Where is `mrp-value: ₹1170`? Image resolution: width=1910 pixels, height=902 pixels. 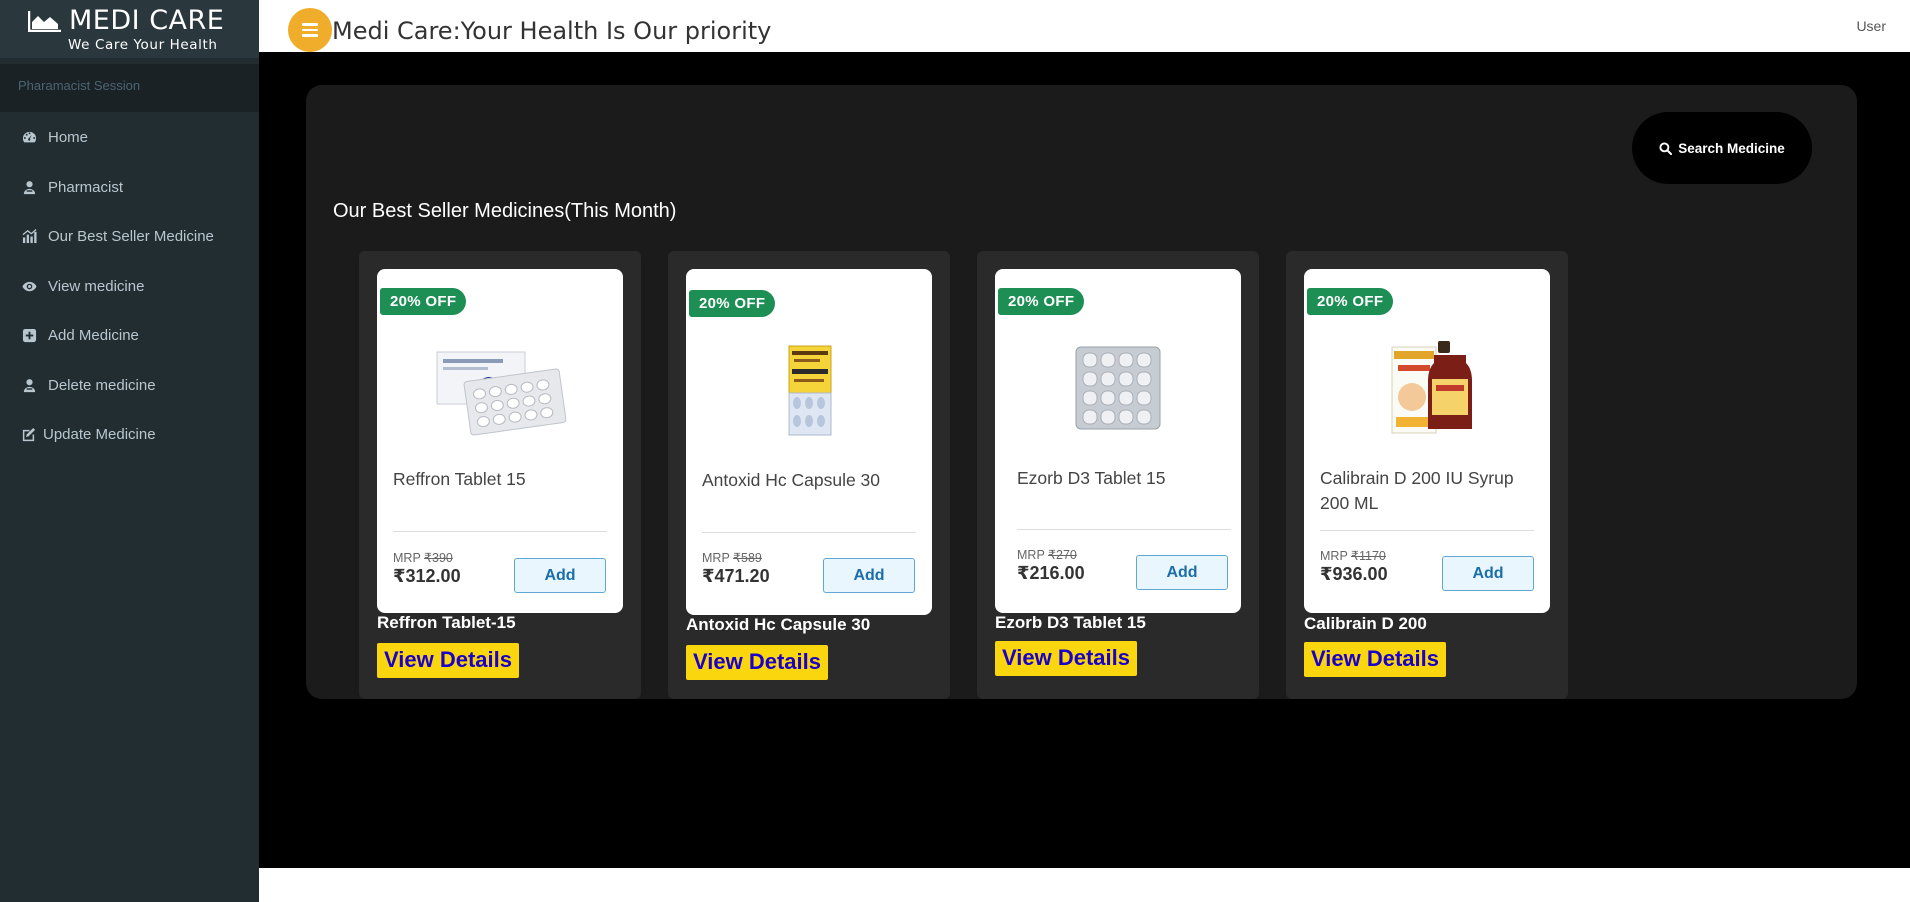 mrp-value: ₹1170 is located at coordinates (1368, 556).